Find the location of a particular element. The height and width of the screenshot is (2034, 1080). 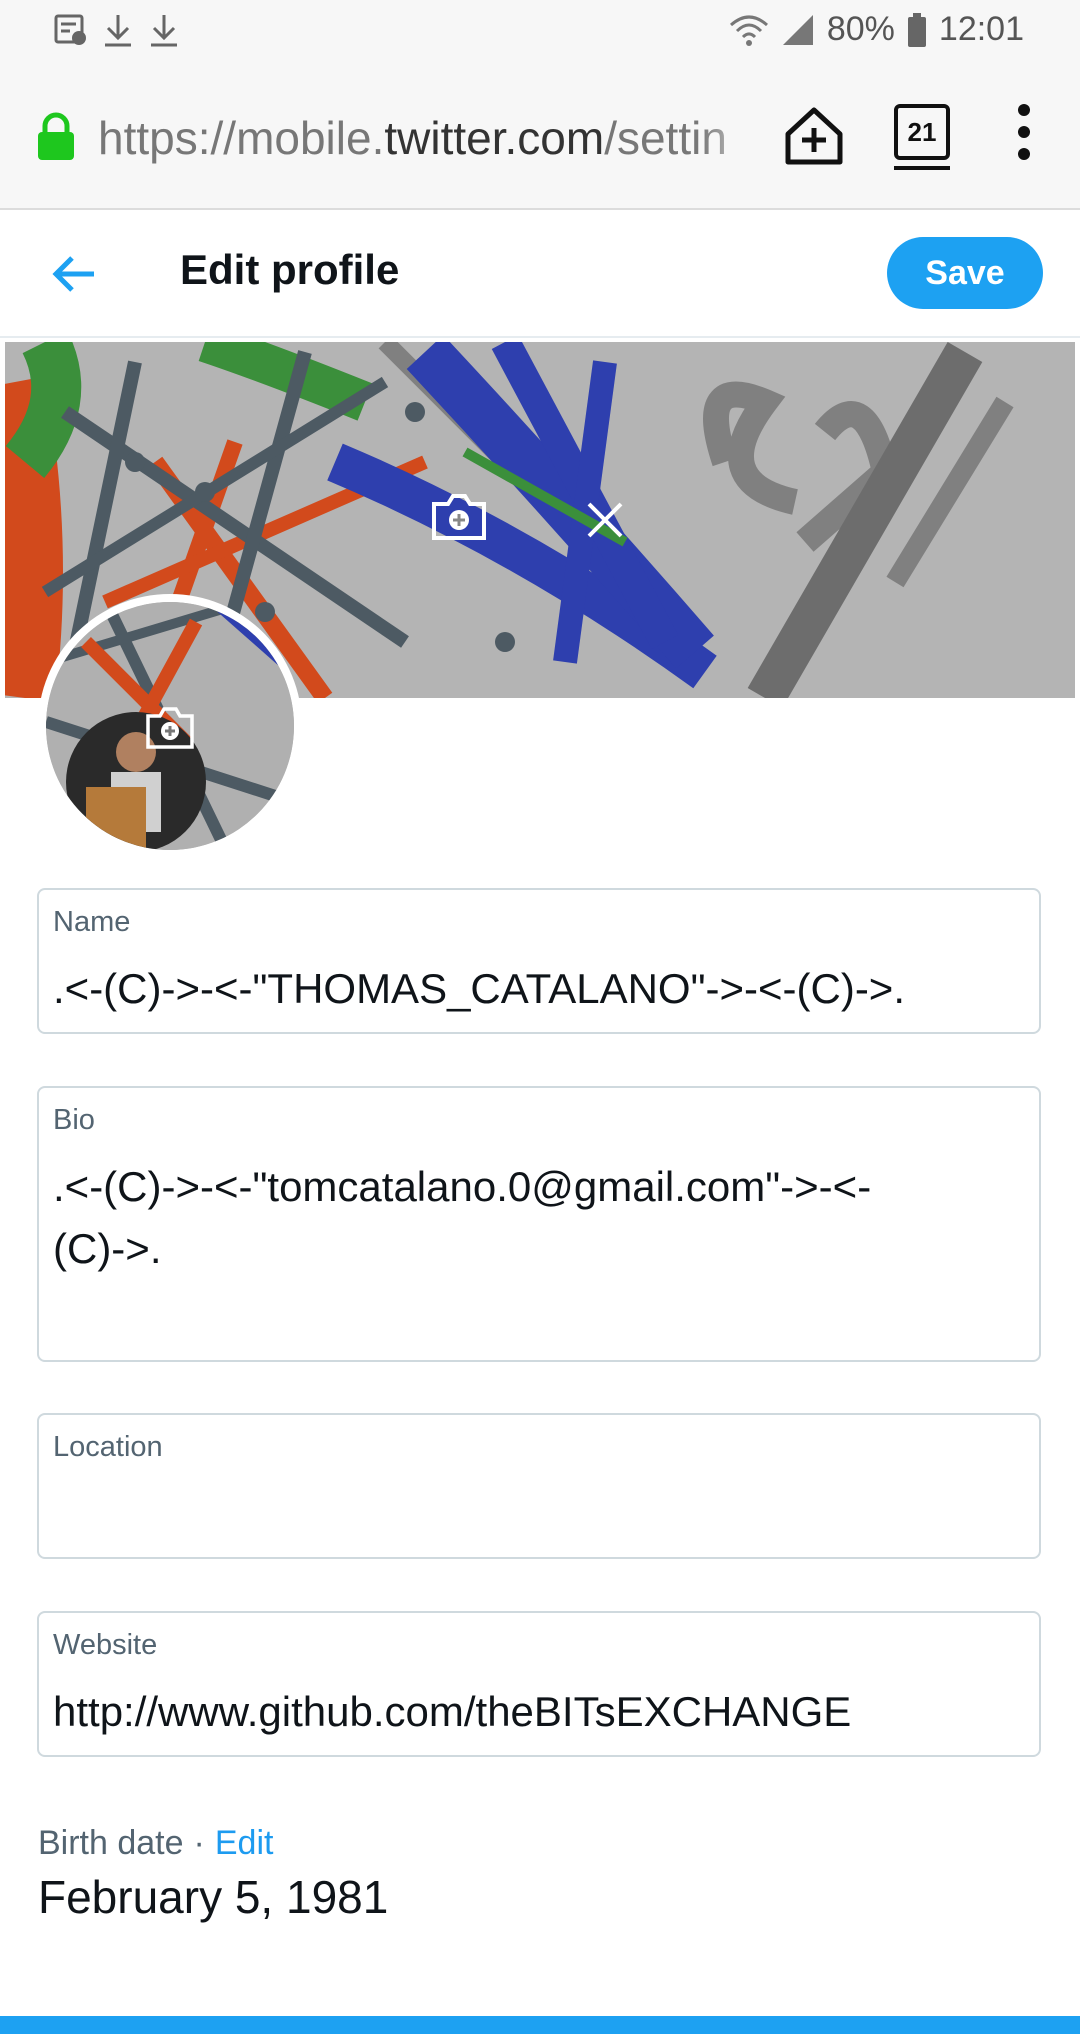

lock-icon is located at coordinates (56, 136).